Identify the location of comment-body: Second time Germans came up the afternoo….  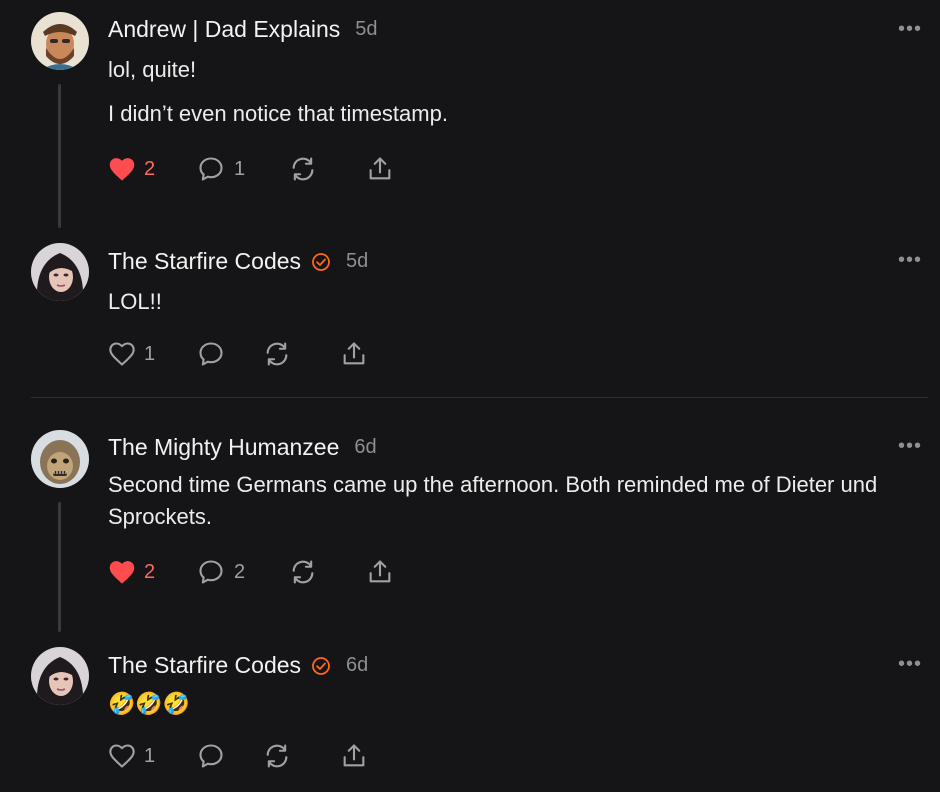
(515, 501).